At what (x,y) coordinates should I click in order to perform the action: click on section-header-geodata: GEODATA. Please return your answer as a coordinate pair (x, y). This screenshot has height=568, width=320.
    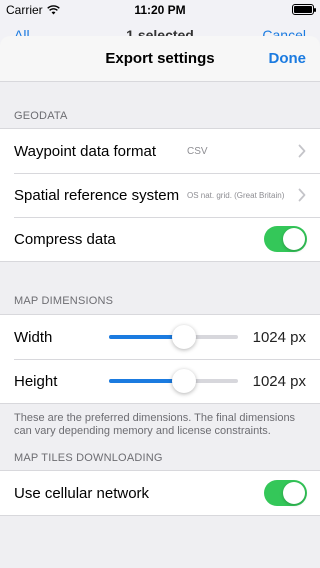
    Looking at the image, I should click on (41, 116).